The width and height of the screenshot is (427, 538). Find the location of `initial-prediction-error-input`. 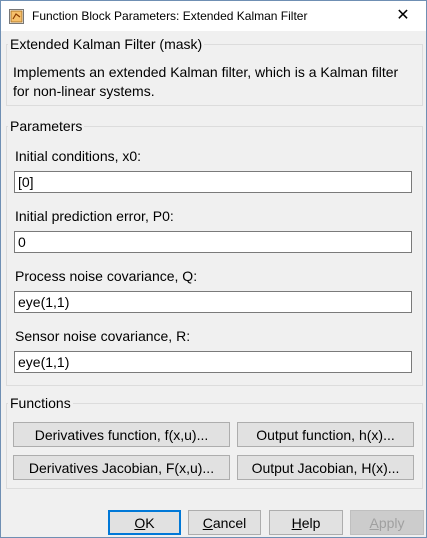

initial-prediction-error-input is located at coordinates (213, 242).